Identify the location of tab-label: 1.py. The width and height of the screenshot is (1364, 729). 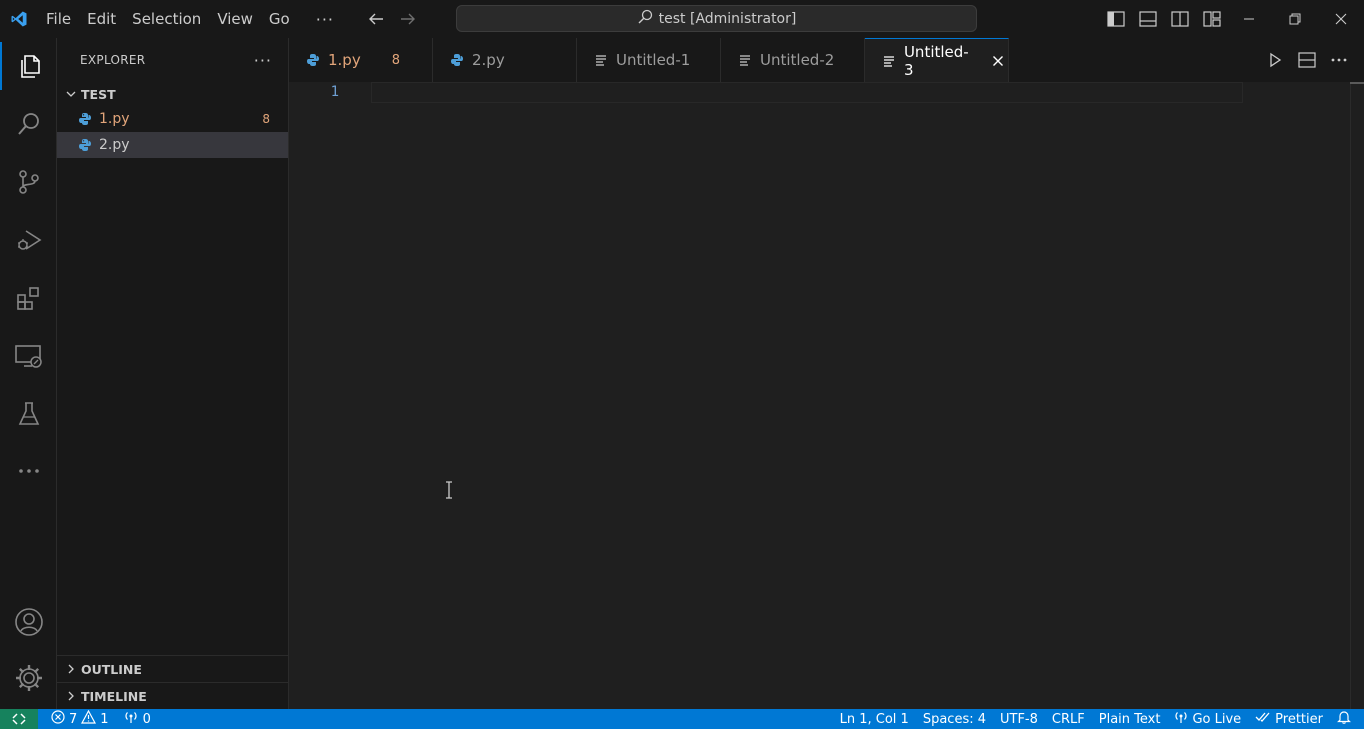
(344, 60).